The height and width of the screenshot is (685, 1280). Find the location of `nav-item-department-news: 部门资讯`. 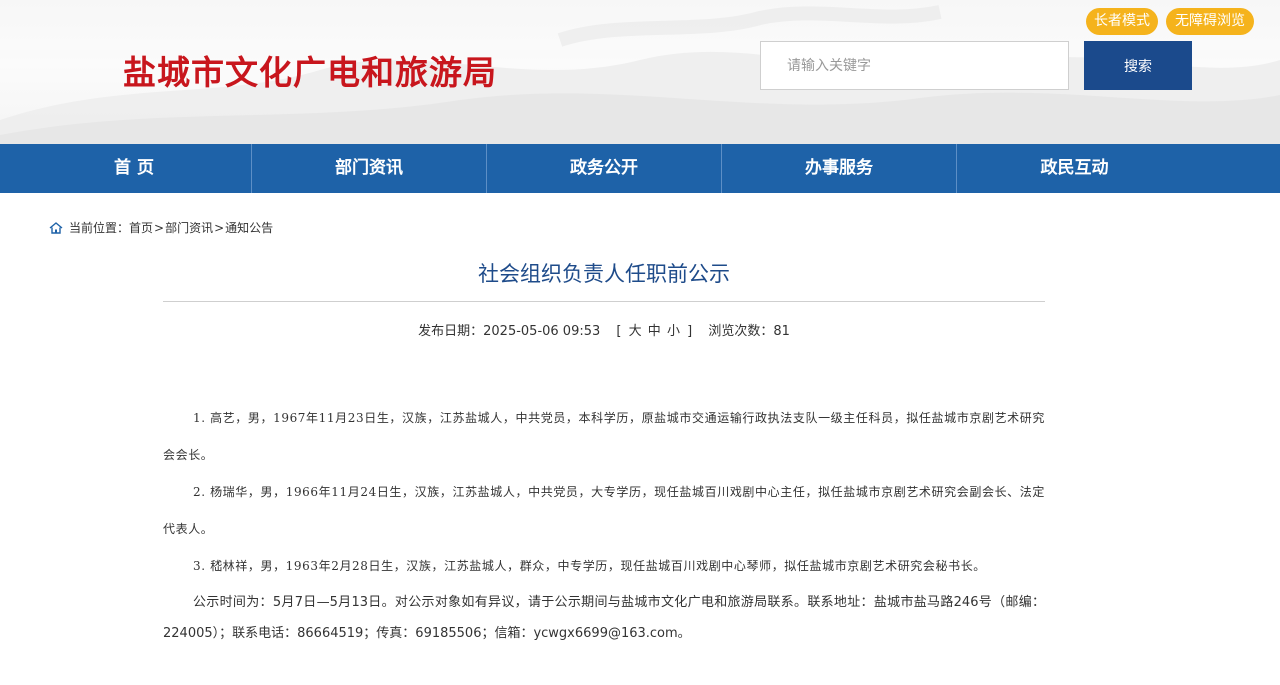

nav-item-department-news: 部门资讯 is located at coordinates (369, 168).